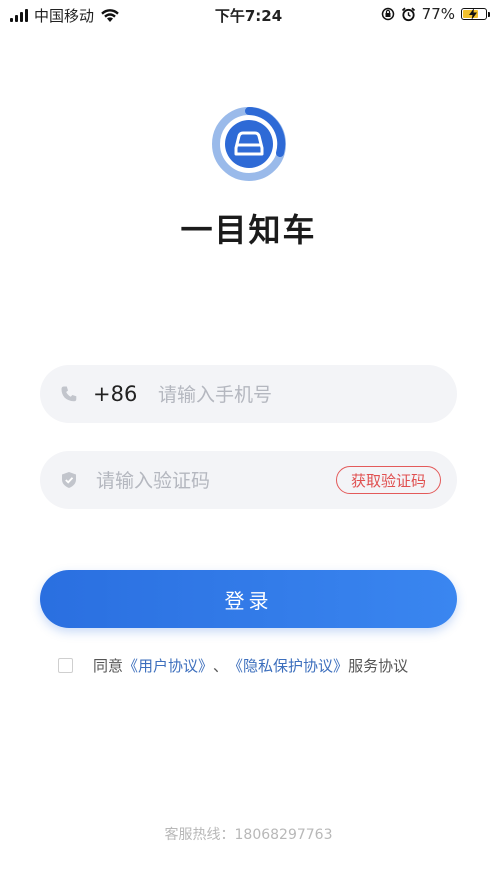 The image size is (497, 883). I want to click on agreement-prefix: 同意, so click(108, 666).